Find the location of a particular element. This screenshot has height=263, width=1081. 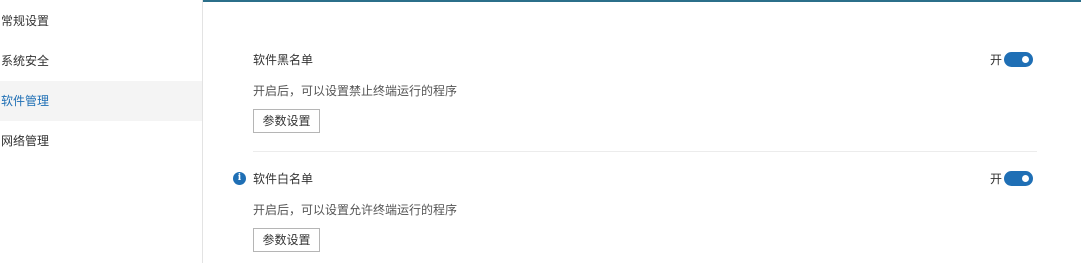

blacklist-toggle-group: 开 is located at coordinates (1012, 59).